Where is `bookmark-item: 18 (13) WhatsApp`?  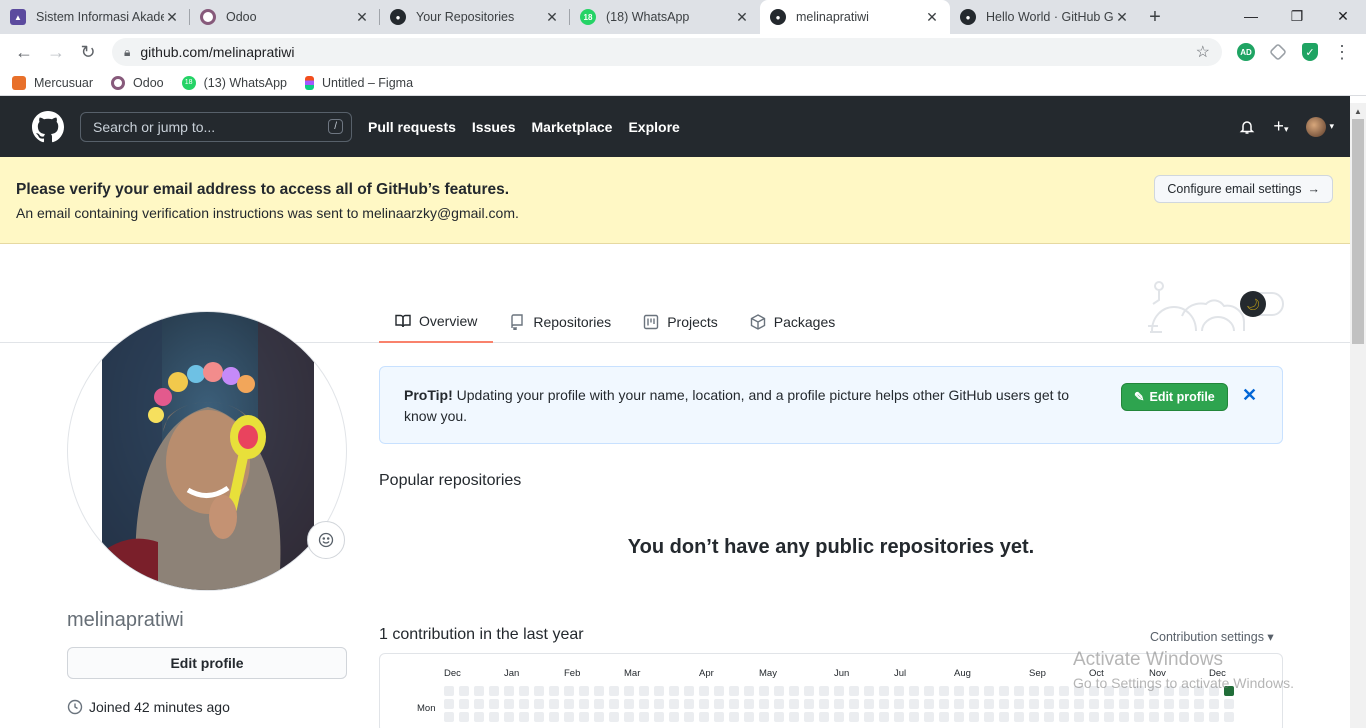 bookmark-item: 18 (13) WhatsApp is located at coordinates (234, 82).